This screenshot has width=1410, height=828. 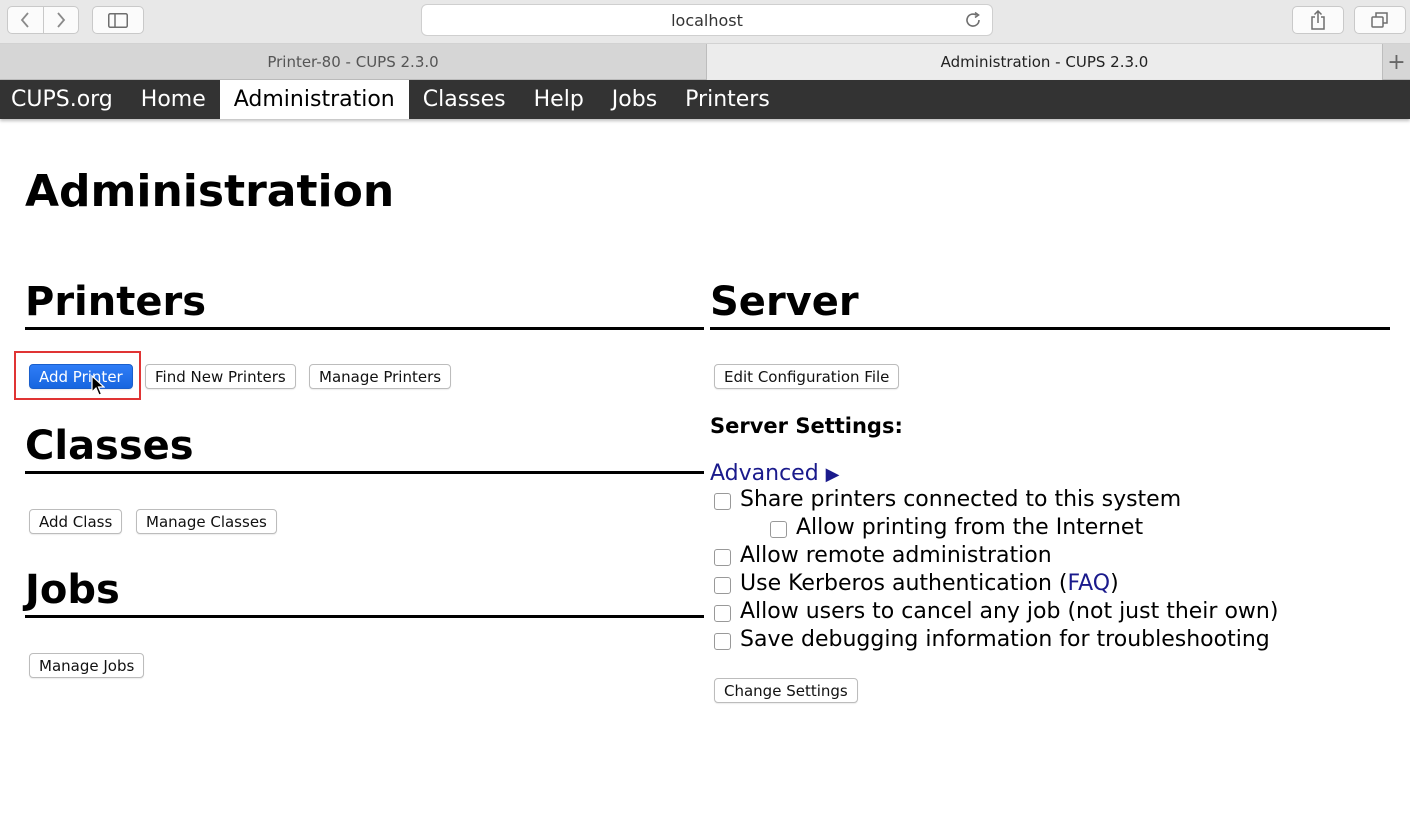 I want to click on address-bar: localhost, so click(x=707, y=20).